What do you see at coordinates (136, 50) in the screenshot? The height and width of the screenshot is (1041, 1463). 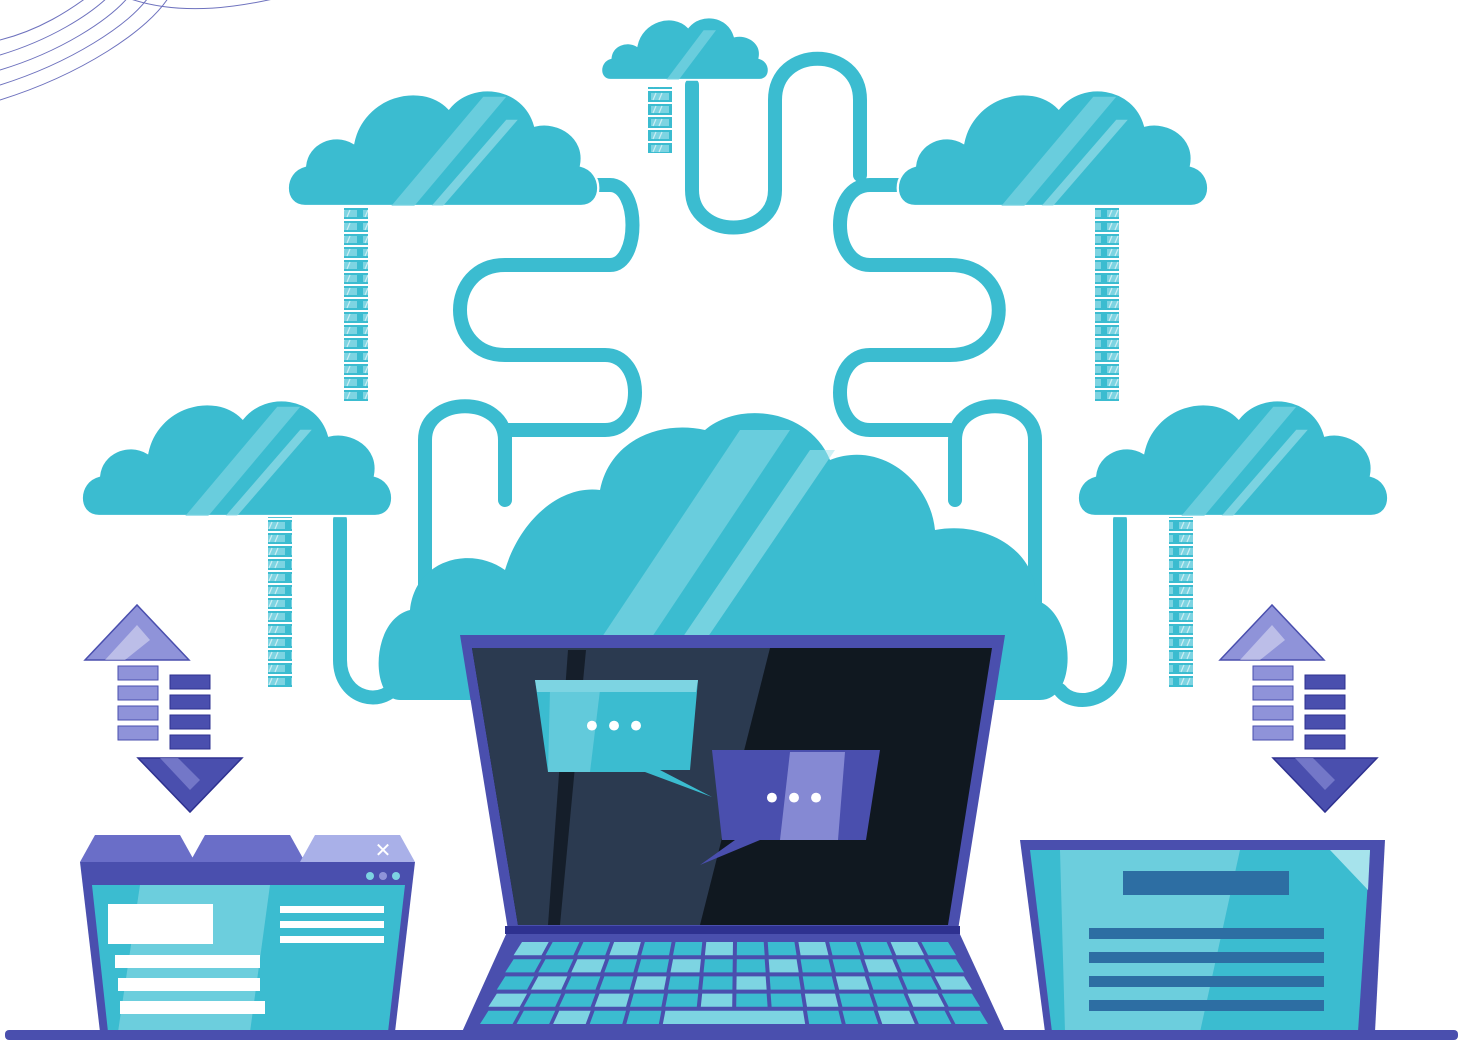 I see `hatch-decoration` at bounding box center [136, 50].